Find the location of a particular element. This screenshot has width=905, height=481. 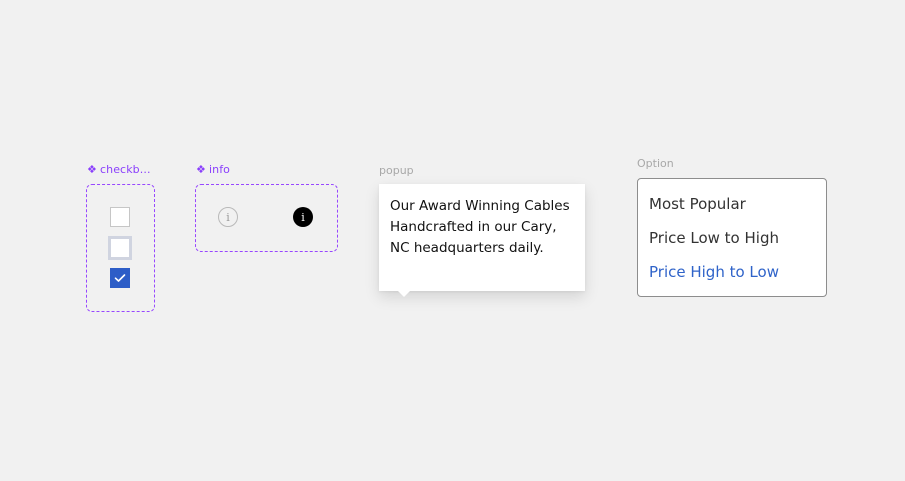

checkbox-checked is located at coordinates (120, 278).